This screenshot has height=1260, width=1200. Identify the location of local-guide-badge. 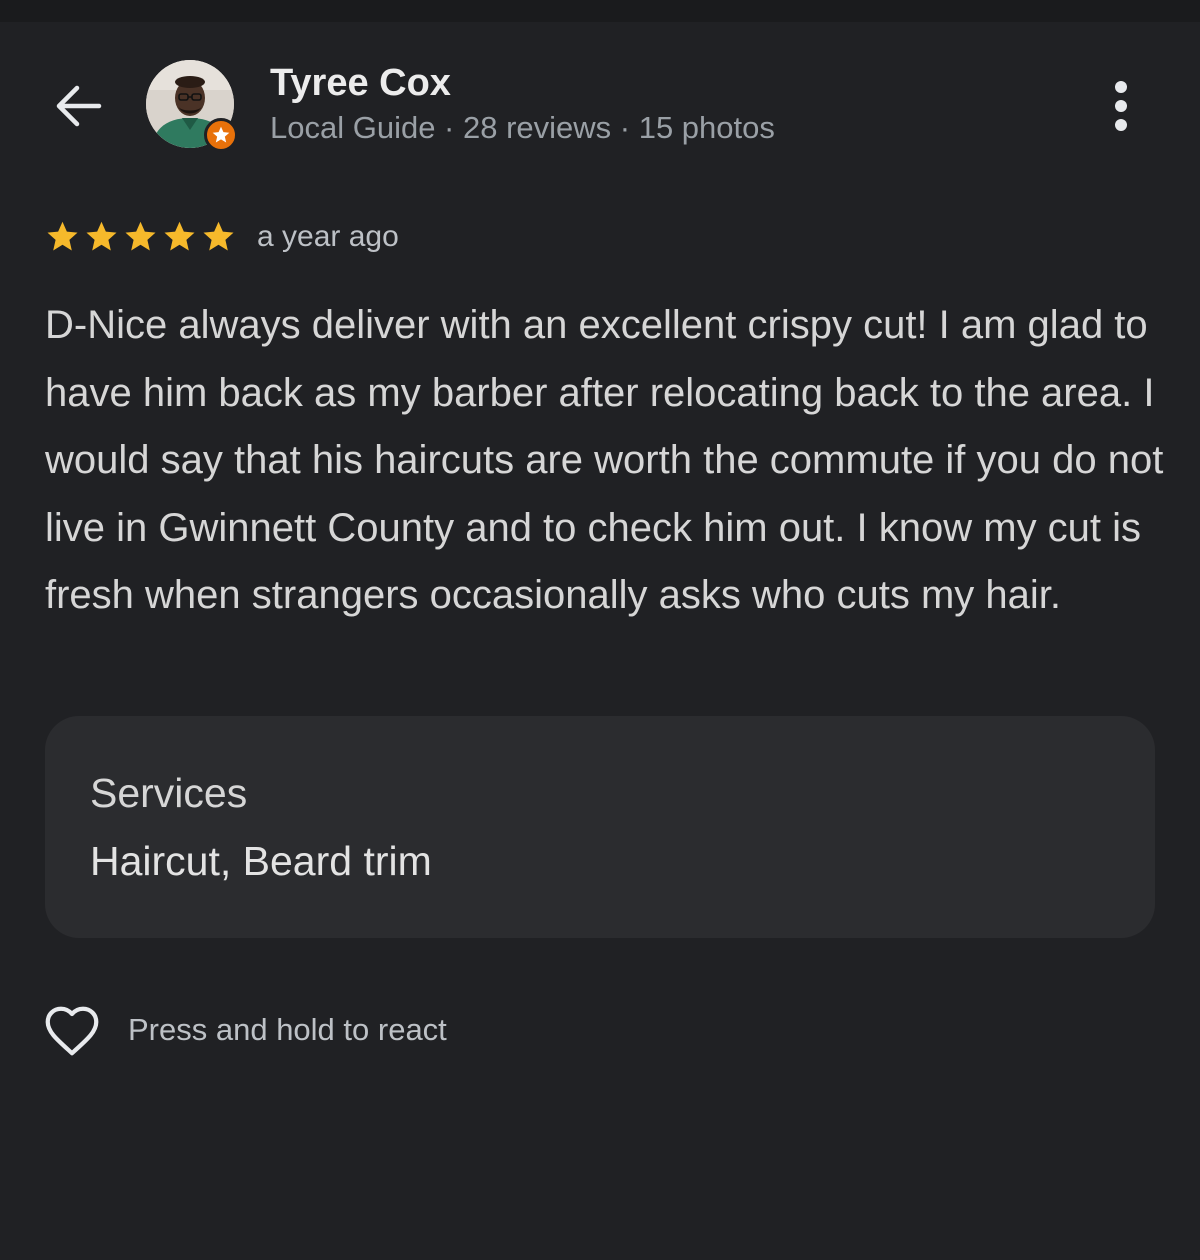
(221, 135).